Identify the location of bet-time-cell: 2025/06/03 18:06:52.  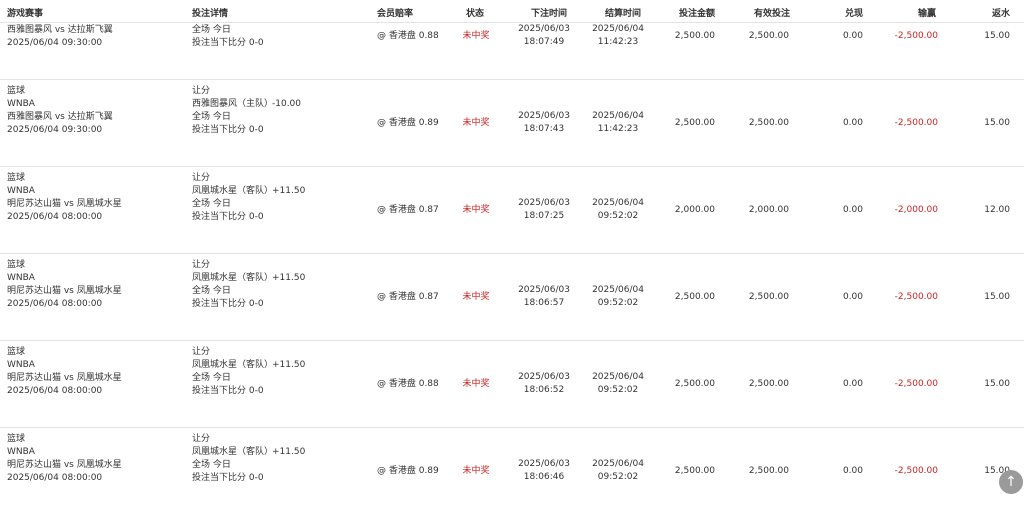
(544, 384).